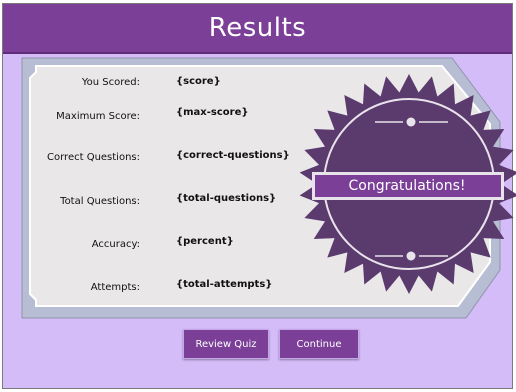 This screenshot has width=516, height=392. What do you see at coordinates (411, 256) in the screenshot?
I see `seal-bottom-dot` at bounding box center [411, 256].